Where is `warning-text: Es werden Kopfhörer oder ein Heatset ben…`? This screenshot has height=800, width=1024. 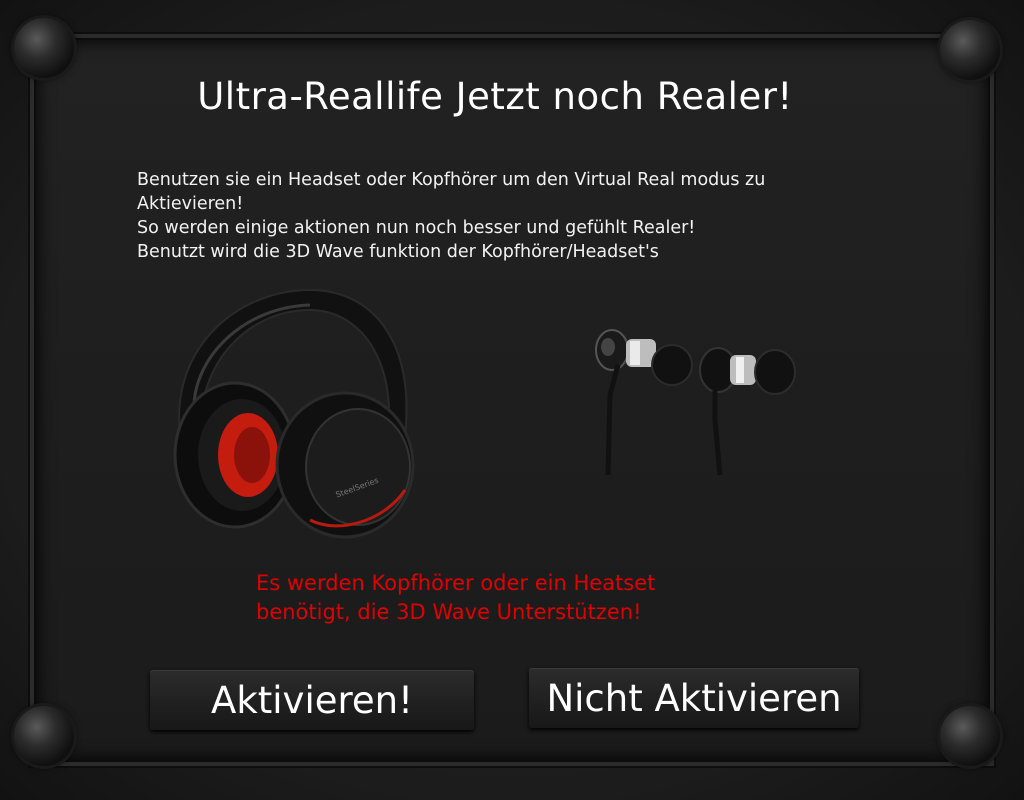 warning-text: Es werden Kopfhörer oder ein Heatset ben… is located at coordinates (516, 598).